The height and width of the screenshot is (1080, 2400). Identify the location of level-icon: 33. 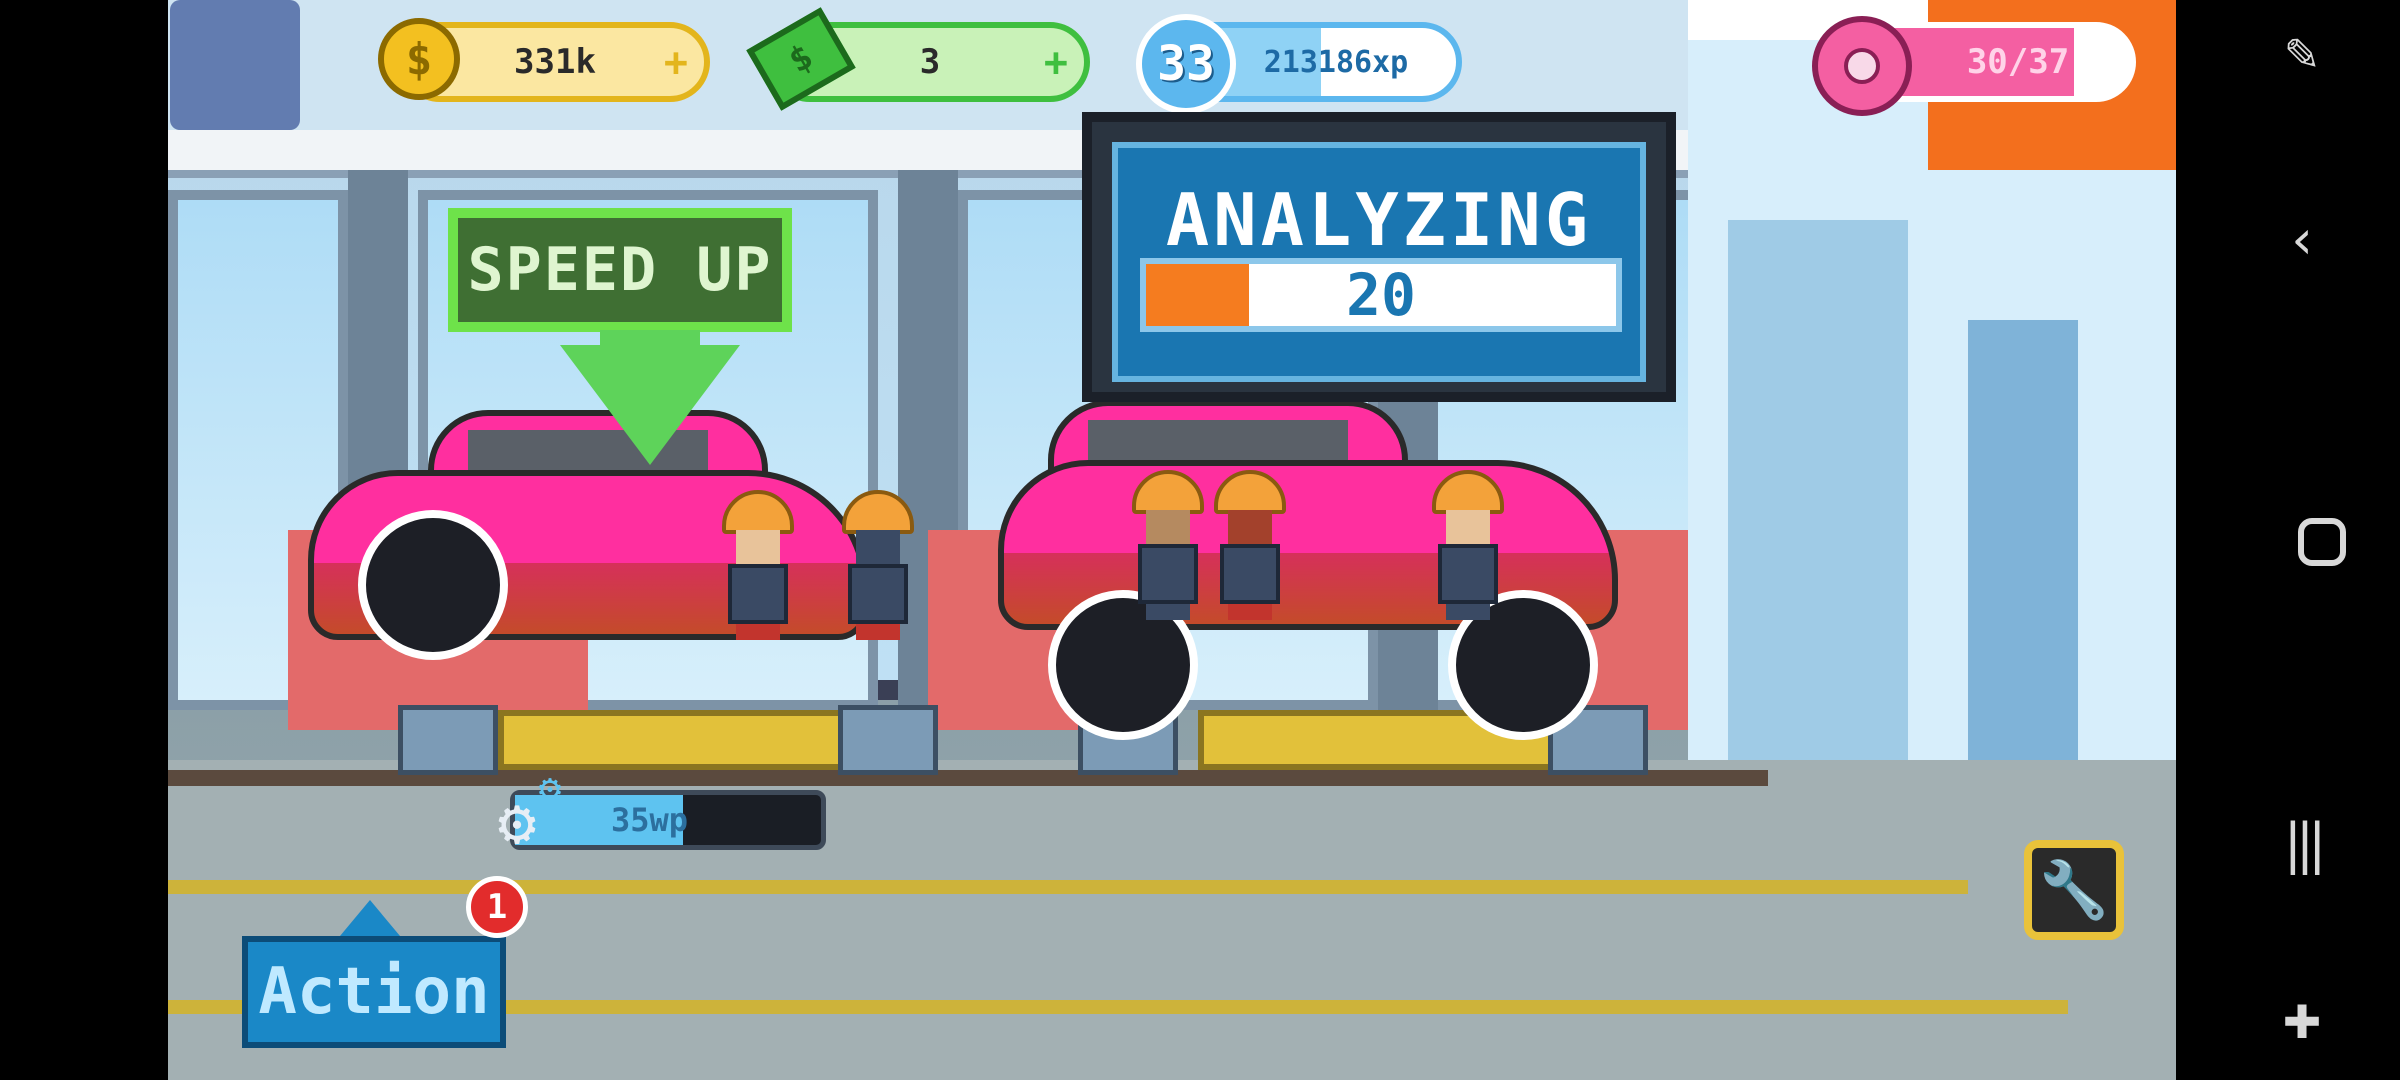
(1186, 64).